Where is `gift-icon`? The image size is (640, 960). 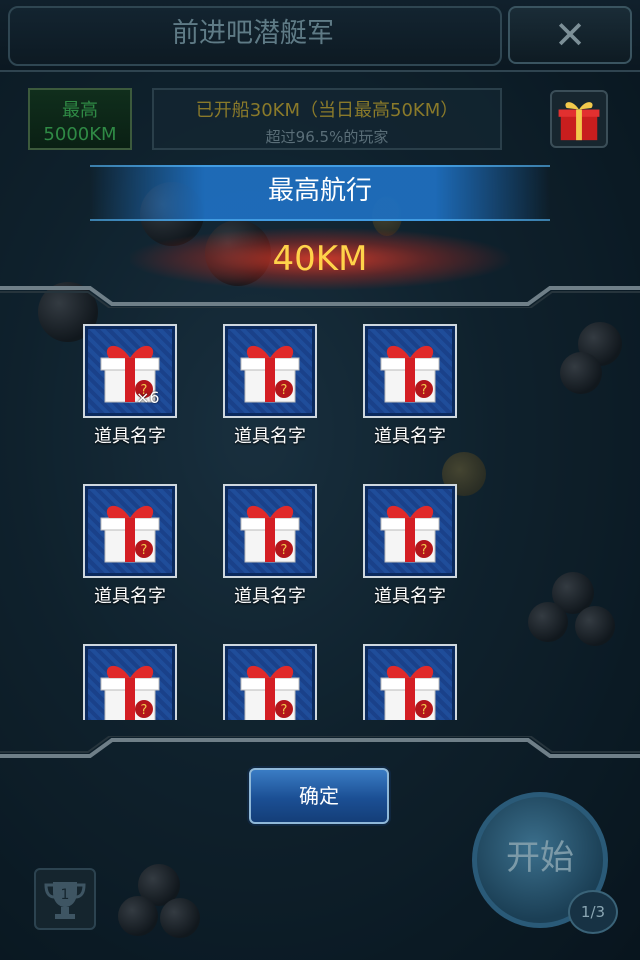
gift-icon is located at coordinates (579, 121).